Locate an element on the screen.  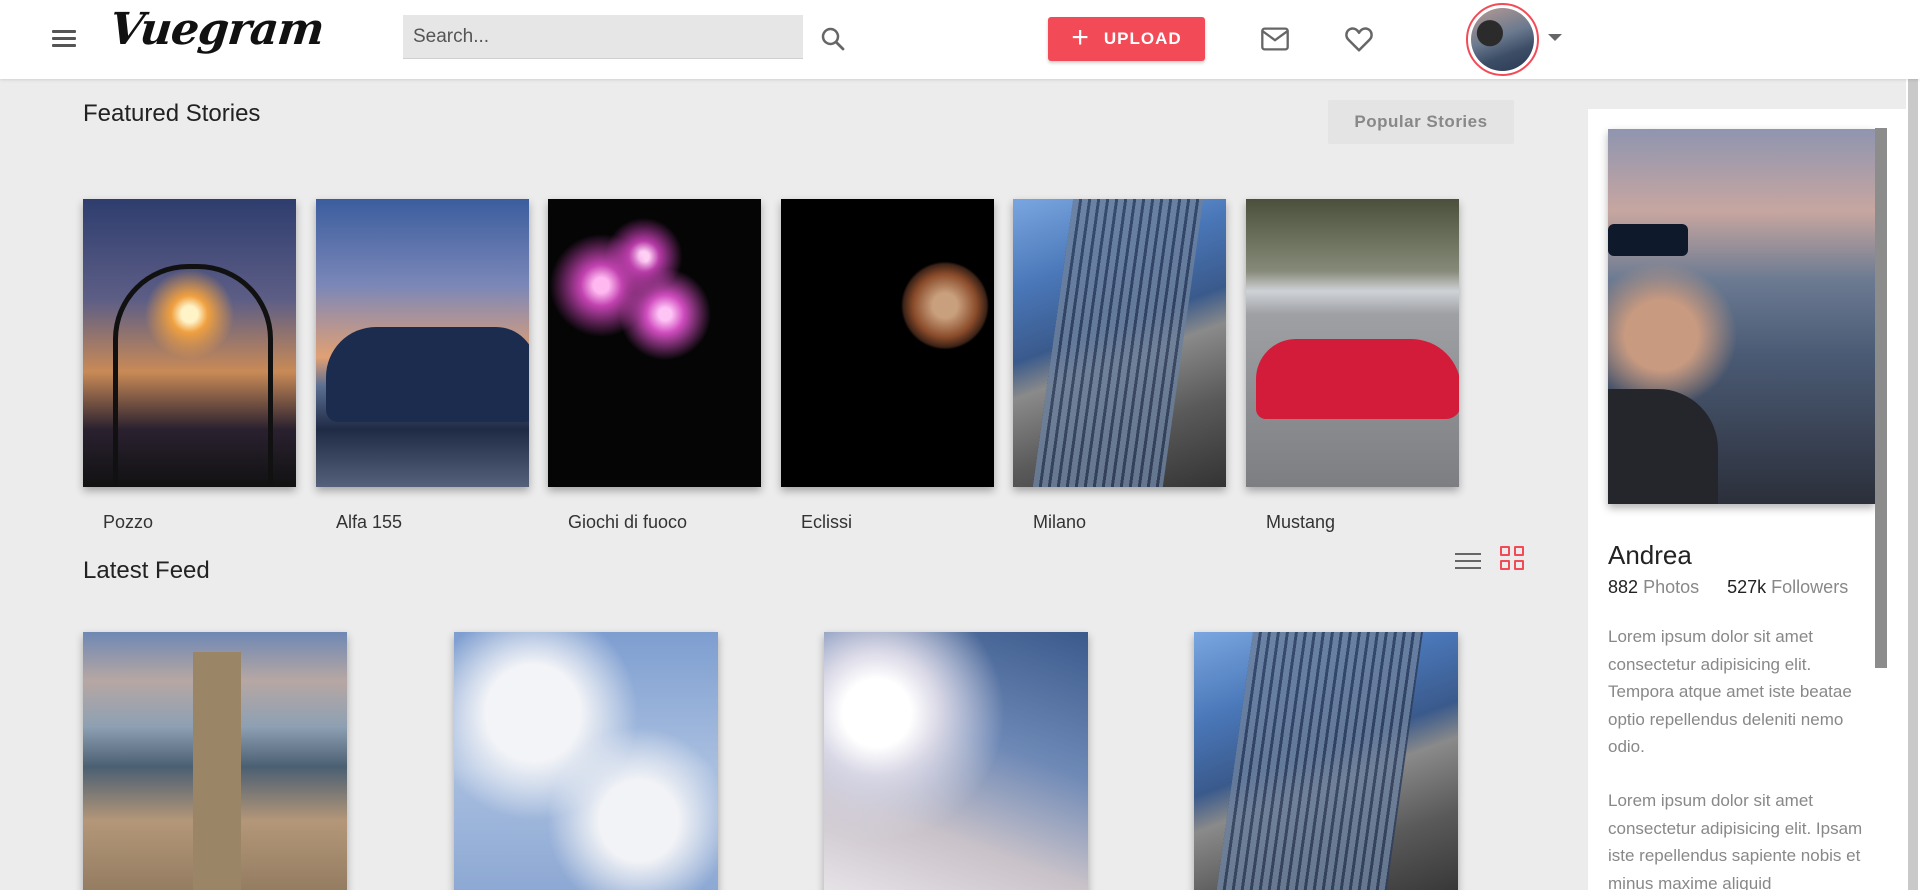
list-view-icon is located at coordinates (1468, 559).